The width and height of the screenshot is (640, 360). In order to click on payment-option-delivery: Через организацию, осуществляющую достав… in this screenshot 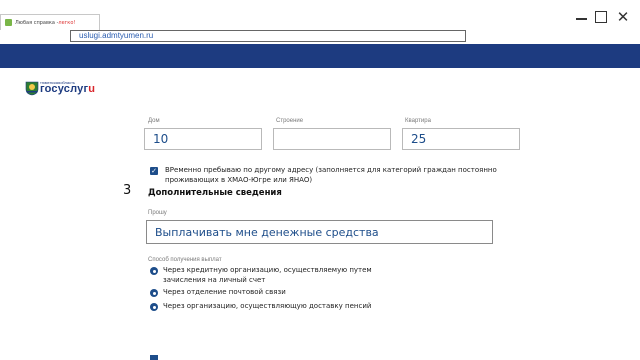, I will do `click(267, 306)`.